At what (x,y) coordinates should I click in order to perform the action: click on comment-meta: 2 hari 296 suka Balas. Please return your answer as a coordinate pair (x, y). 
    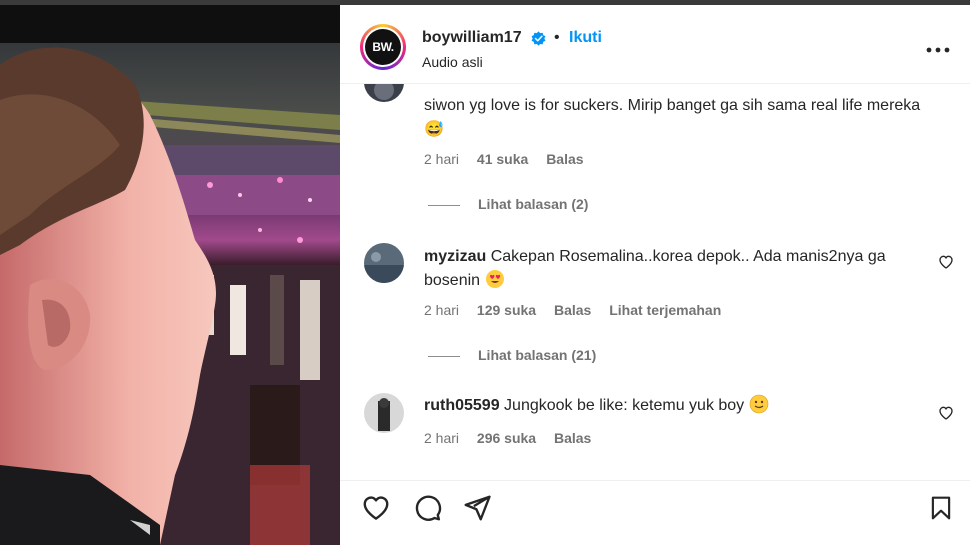
    Looking at the image, I should click on (514, 438).